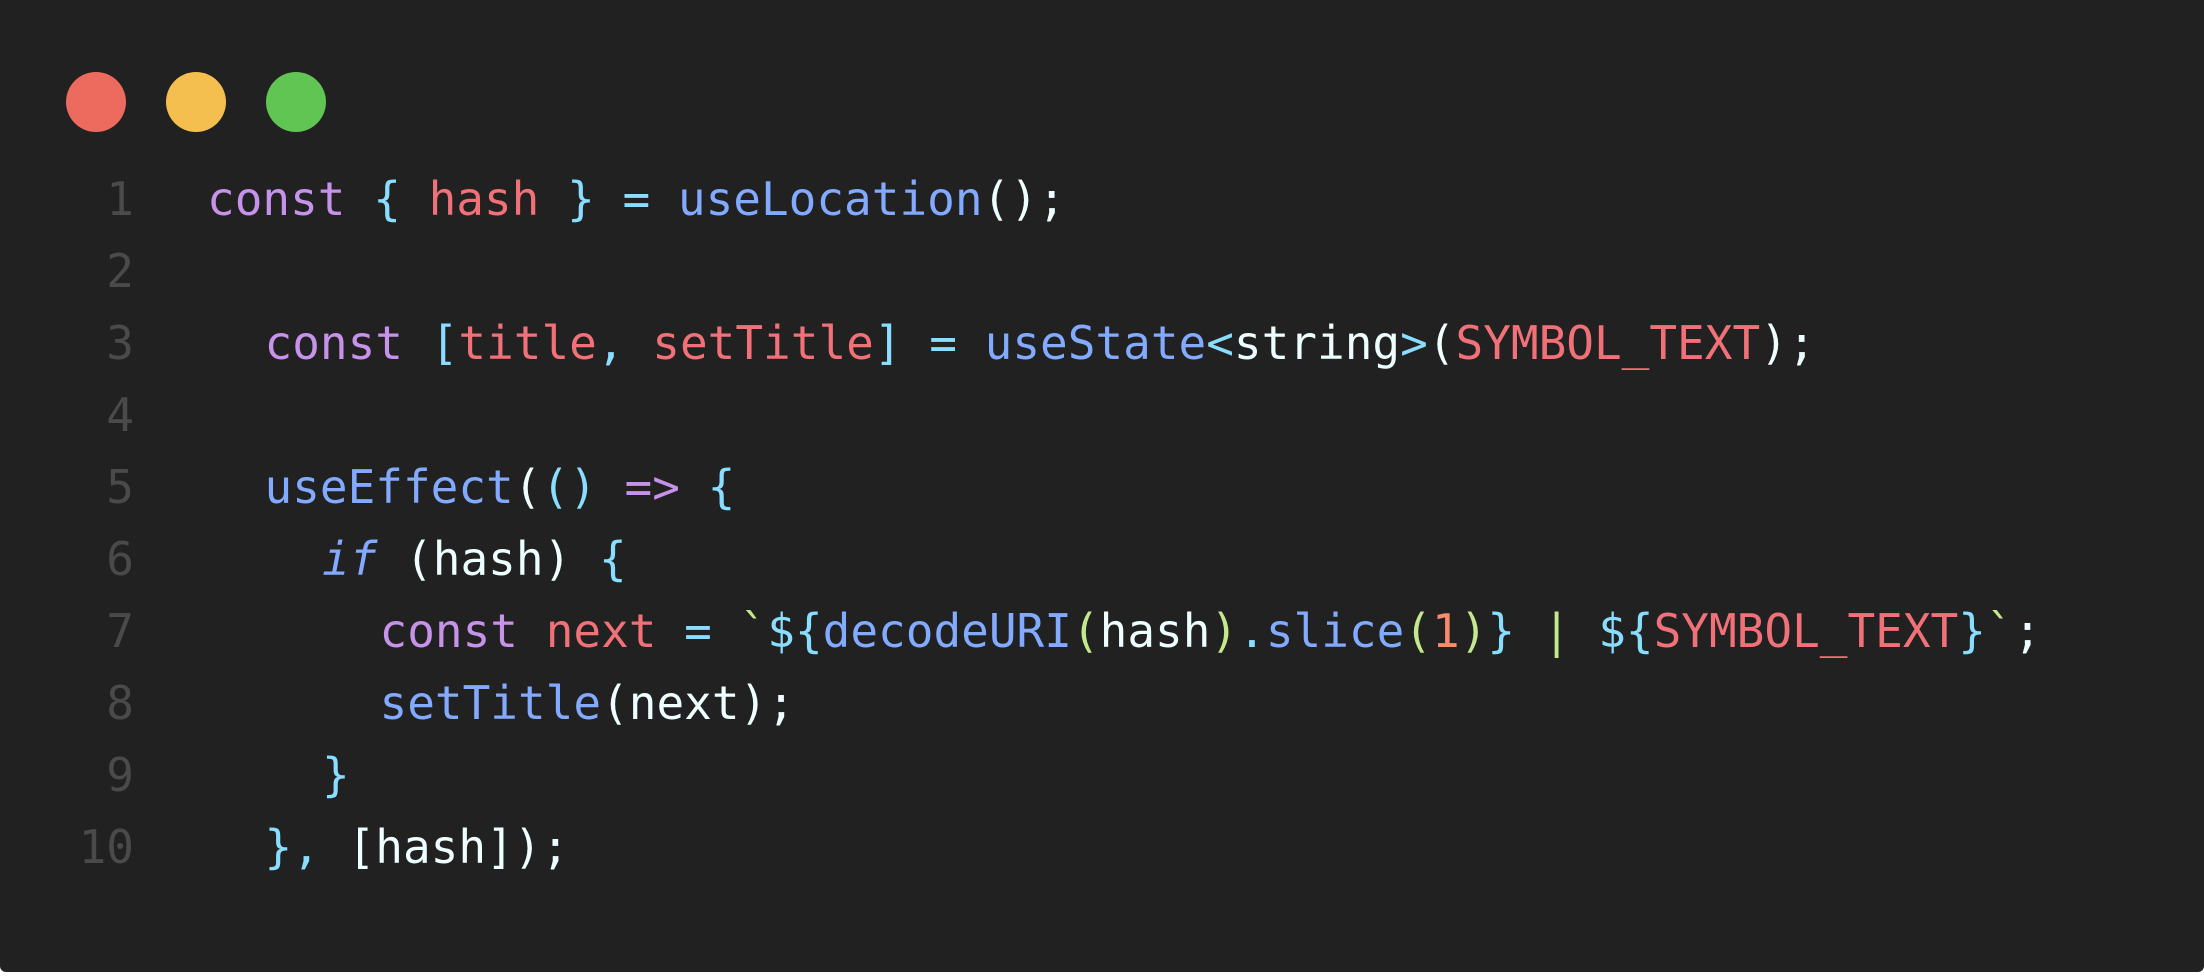 The height and width of the screenshot is (976, 2204). What do you see at coordinates (1335, 631) in the screenshot?
I see `code-token: slice` at bounding box center [1335, 631].